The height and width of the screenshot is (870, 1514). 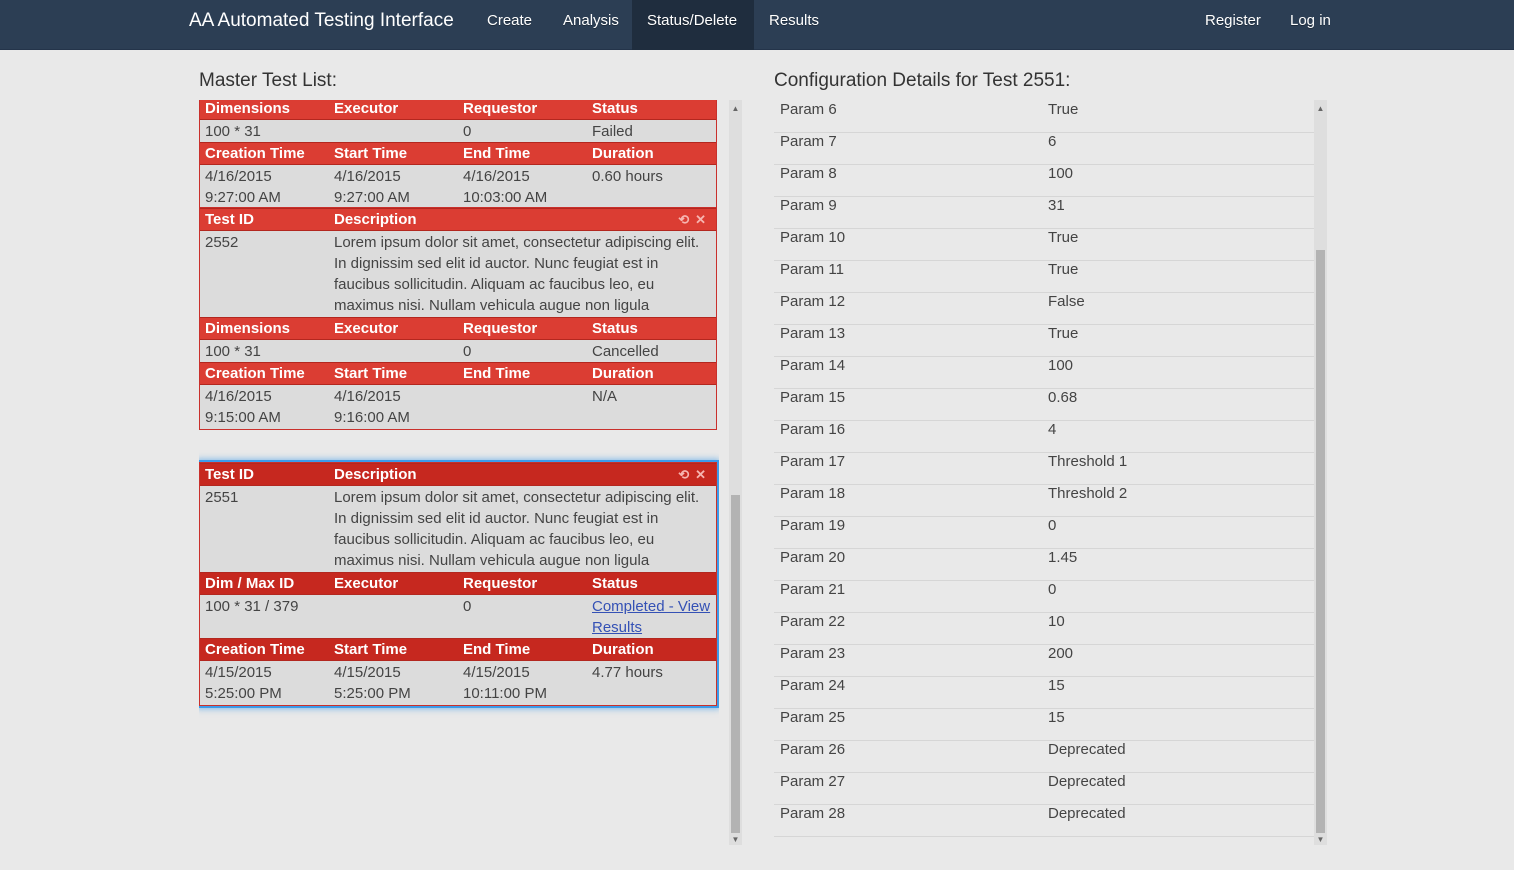 What do you see at coordinates (1044, 469) in the screenshot?
I see `param-row: Param 17 Threshold 1` at bounding box center [1044, 469].